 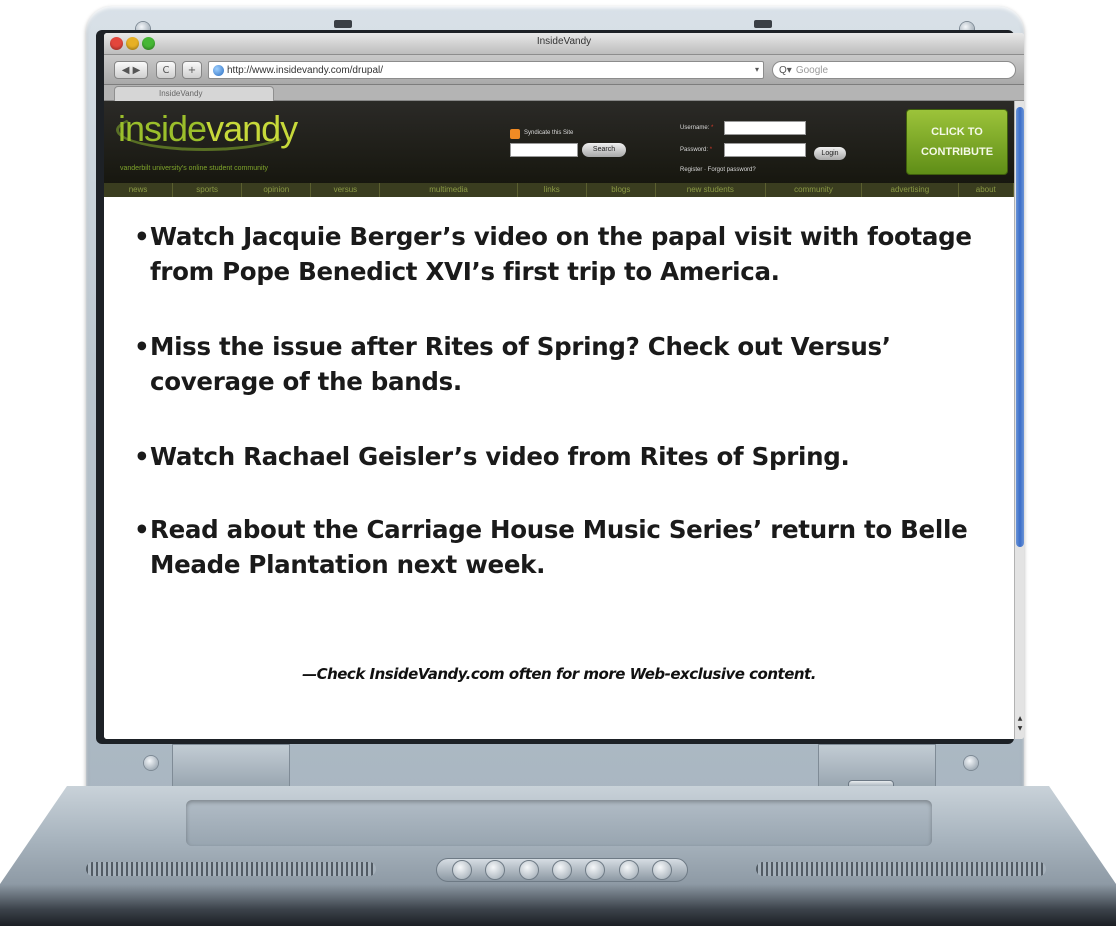 I want to click on speaker-grille-left, so click(x=231, y=869).